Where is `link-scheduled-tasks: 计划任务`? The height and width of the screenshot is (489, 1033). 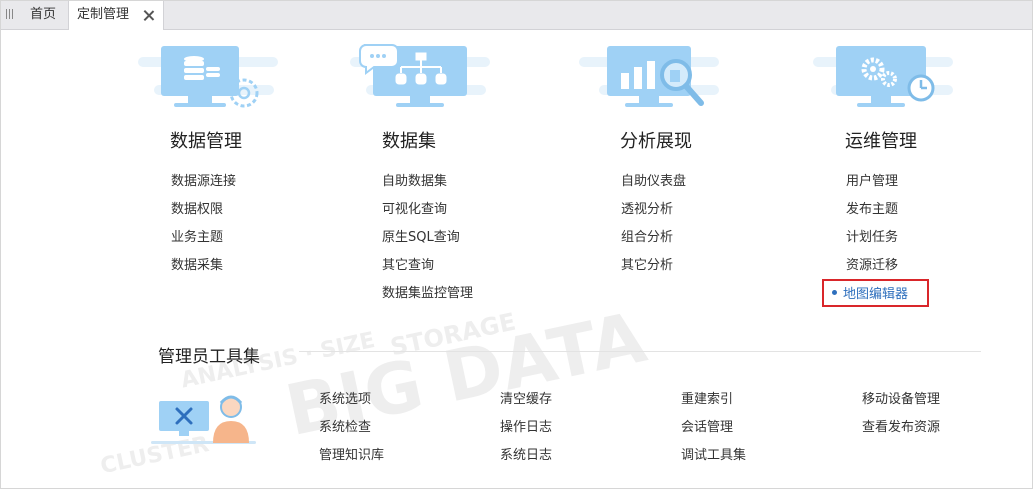 link-scheduled-tasks: 计划任务 is located at coordinates (872, 242).